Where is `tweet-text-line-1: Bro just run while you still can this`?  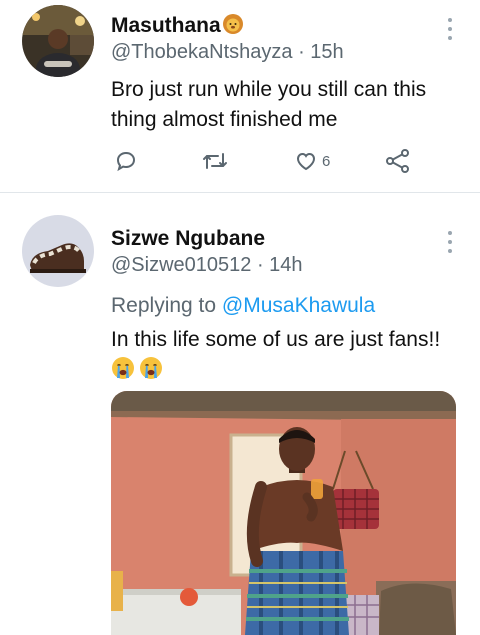 tweet-text-line-1: Bro just run while you still can this is located at coordinates (269, 89).